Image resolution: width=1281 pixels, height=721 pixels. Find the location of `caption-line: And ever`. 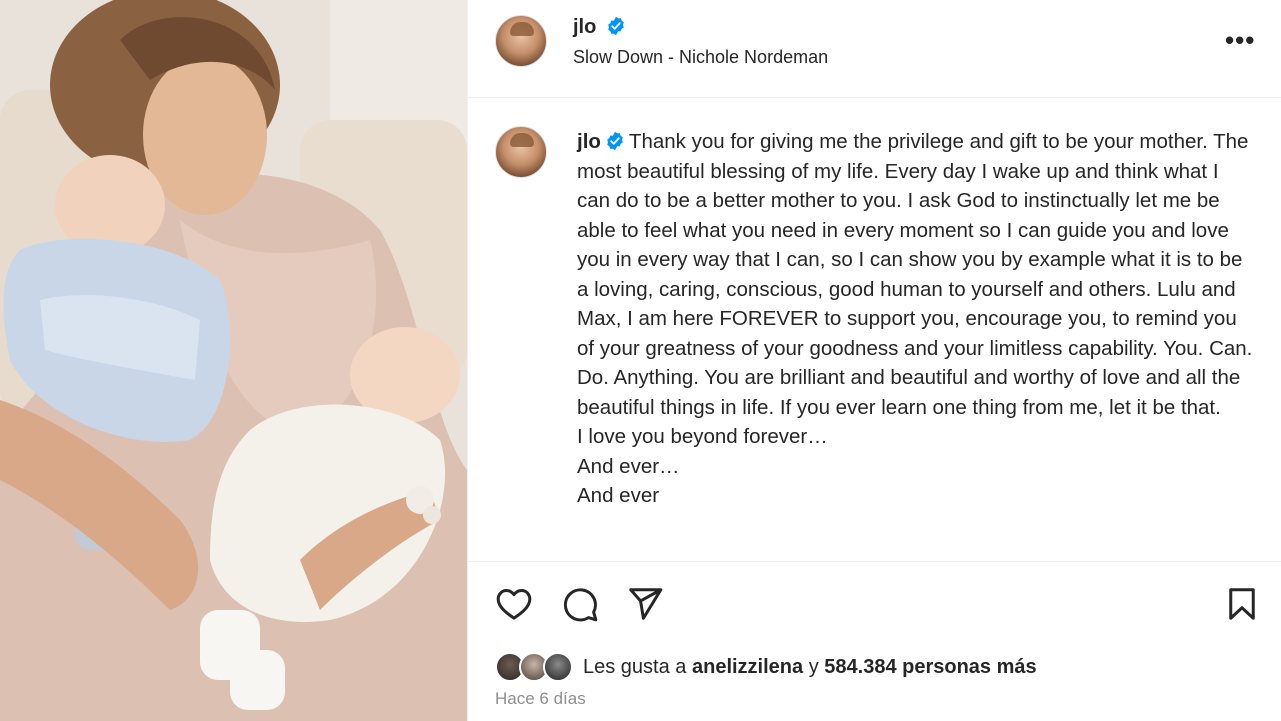

caption-line: And ever is located at coordinates (618, 495).